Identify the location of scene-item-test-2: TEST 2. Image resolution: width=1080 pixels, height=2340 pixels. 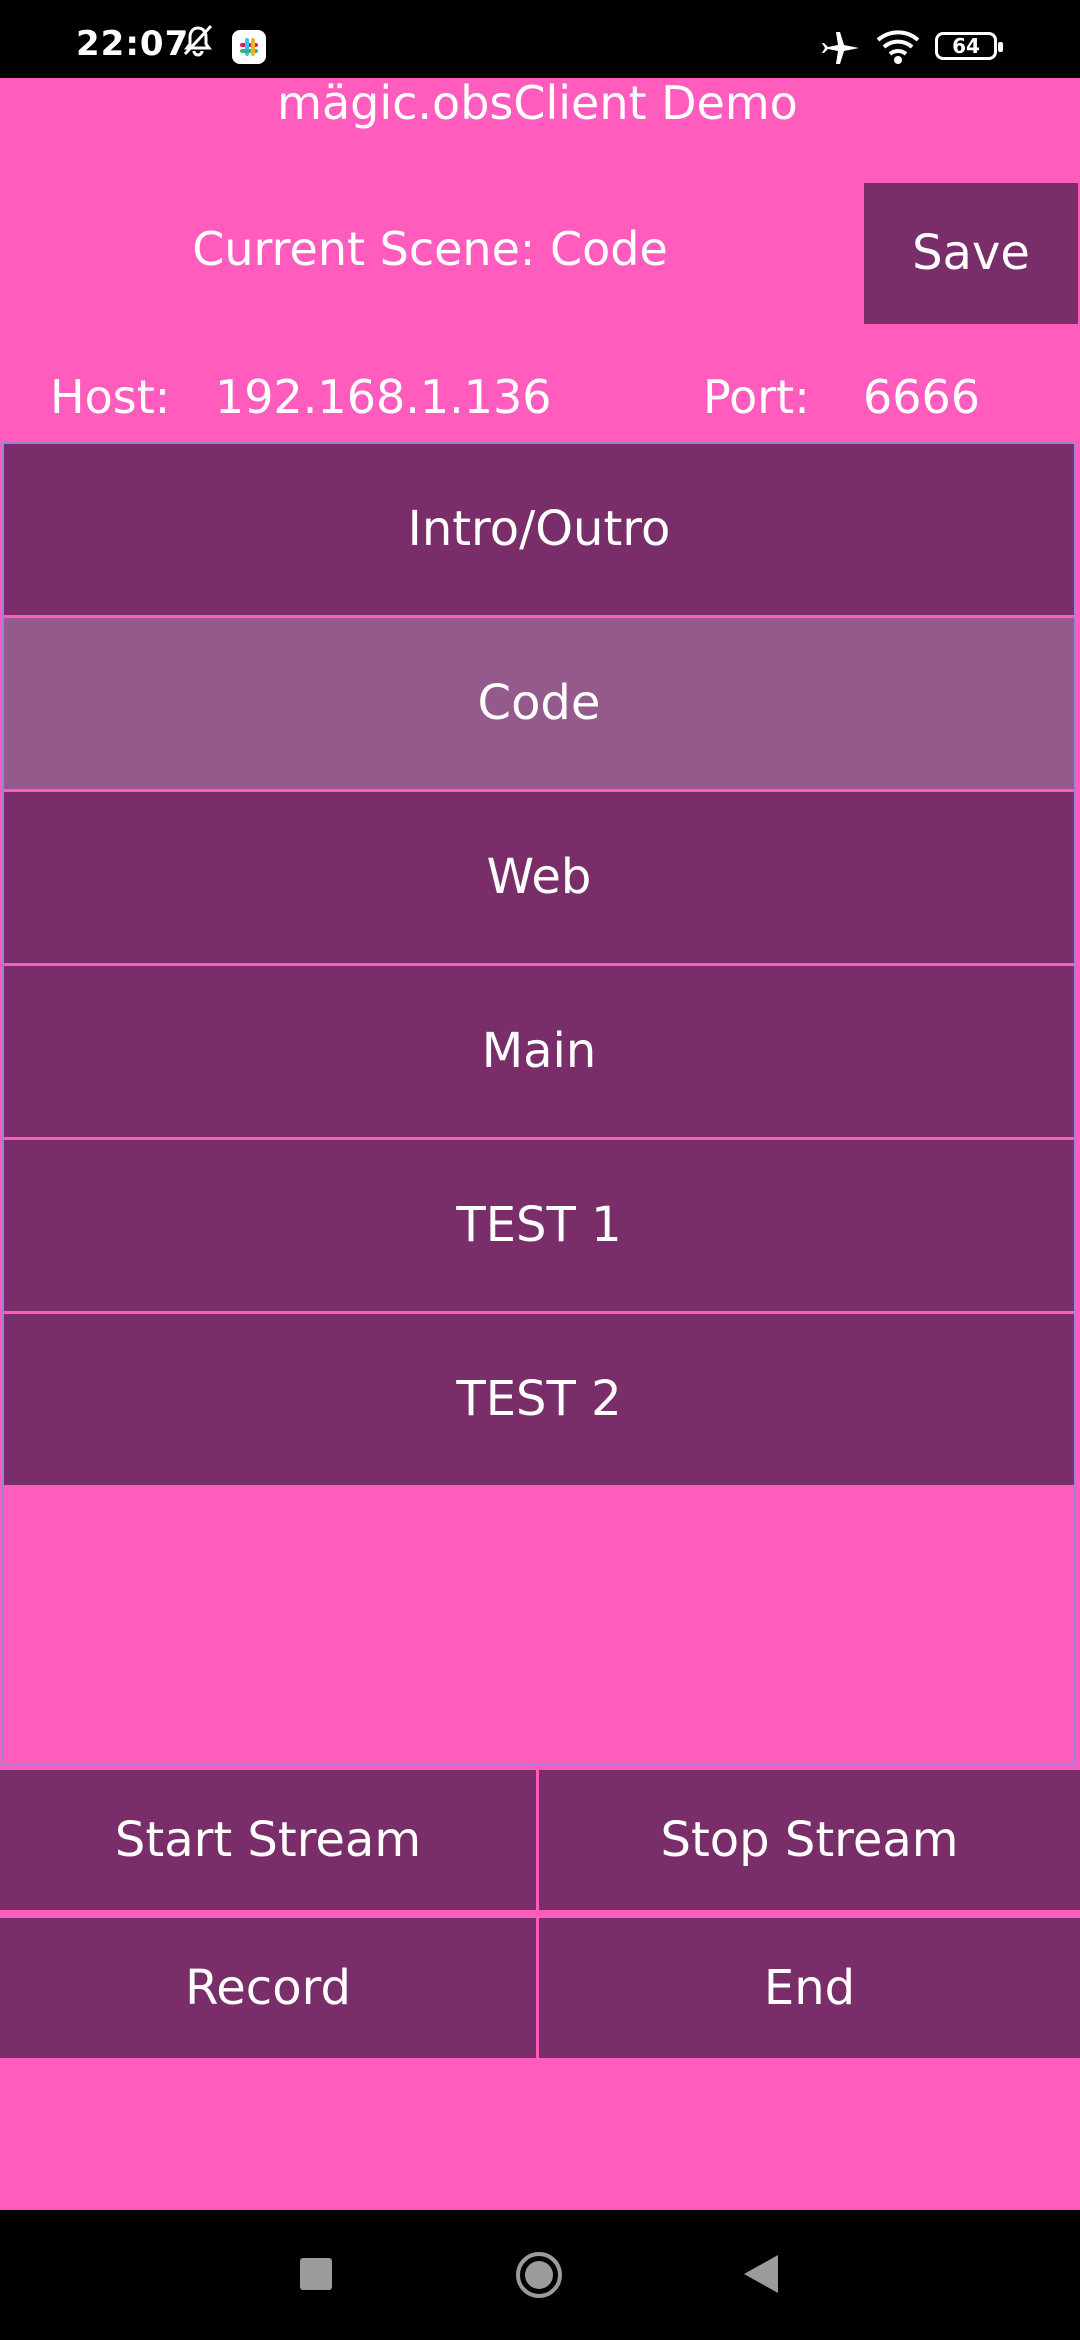
(539, 1401).